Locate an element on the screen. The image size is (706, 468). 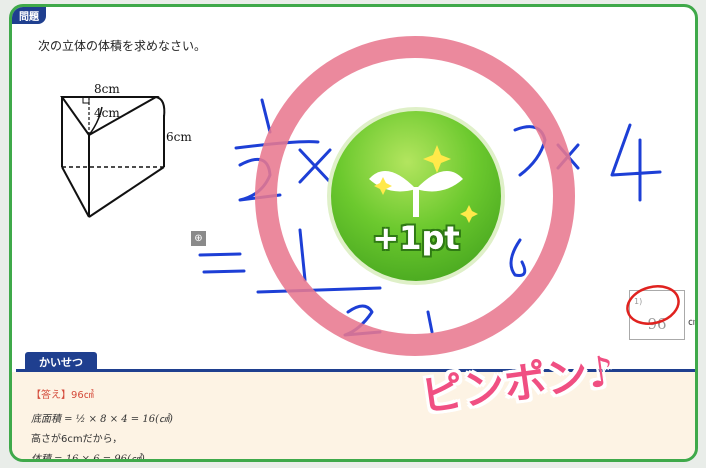
sprout-icon is located at coordinates (423, 184).